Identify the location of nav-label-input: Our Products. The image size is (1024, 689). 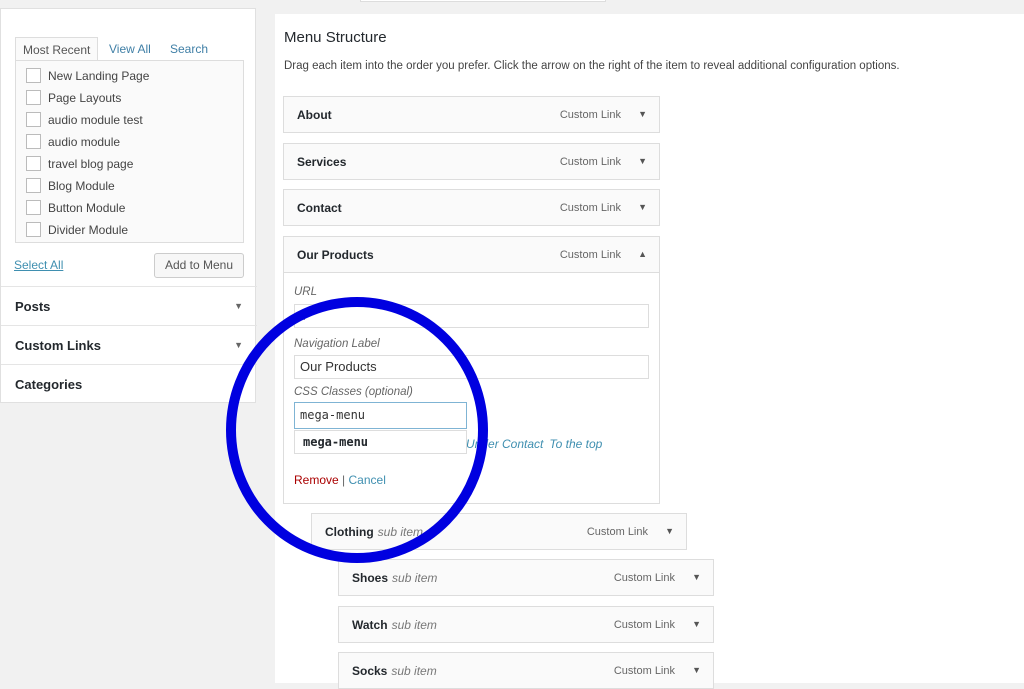
(471, 367).